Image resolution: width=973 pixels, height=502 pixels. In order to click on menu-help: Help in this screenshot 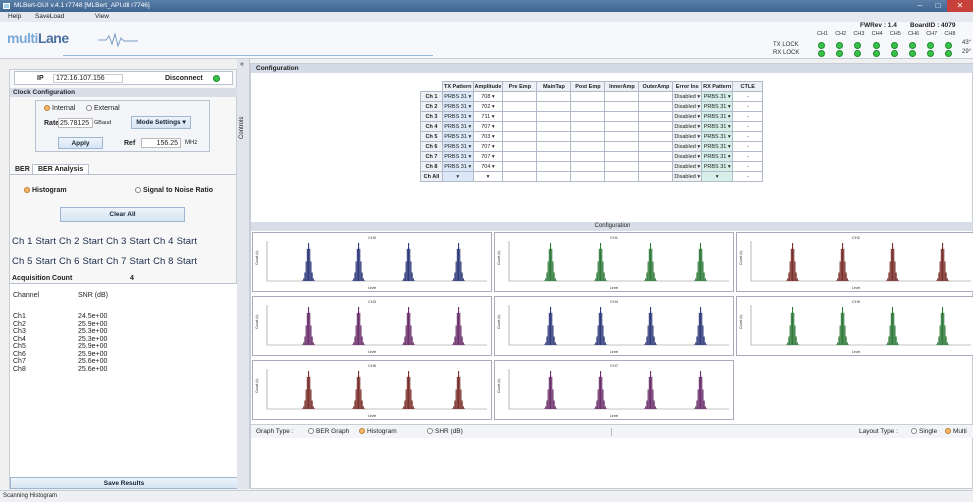, I will do `click(14, 17)`.